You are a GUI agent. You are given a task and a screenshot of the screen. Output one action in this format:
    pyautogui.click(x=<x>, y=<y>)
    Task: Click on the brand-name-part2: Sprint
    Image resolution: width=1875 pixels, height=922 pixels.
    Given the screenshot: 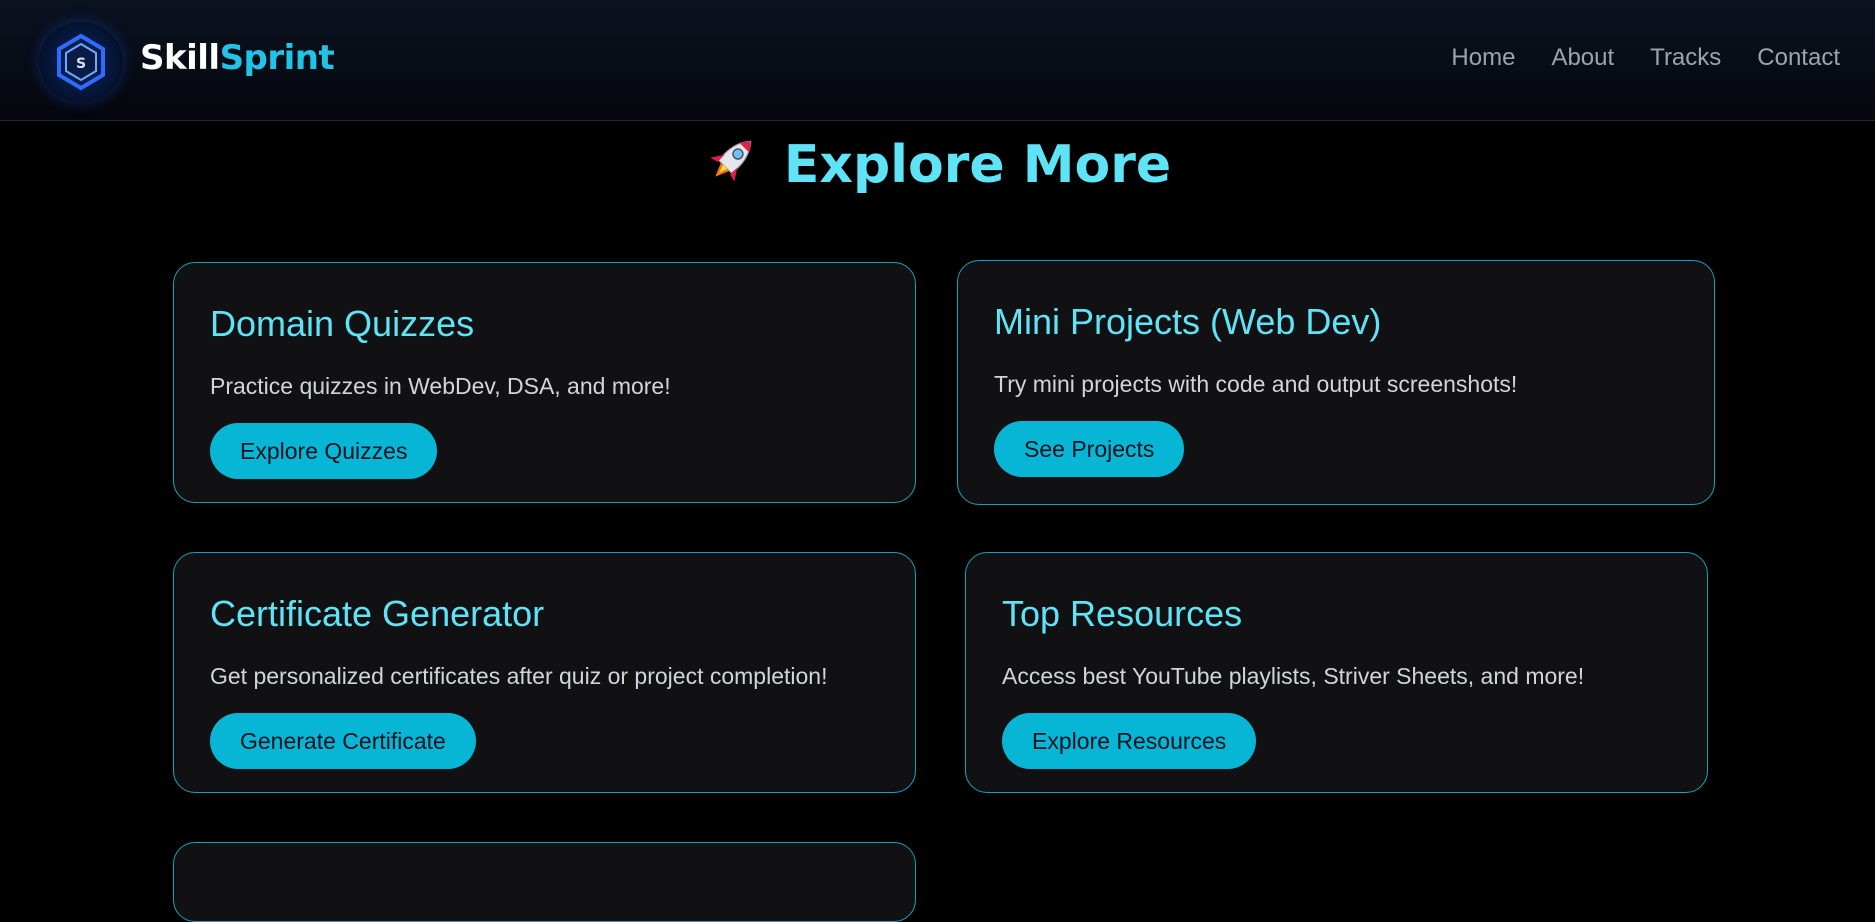 What is the action you would take?
    pyautogui.click(x=277, y=58)
    